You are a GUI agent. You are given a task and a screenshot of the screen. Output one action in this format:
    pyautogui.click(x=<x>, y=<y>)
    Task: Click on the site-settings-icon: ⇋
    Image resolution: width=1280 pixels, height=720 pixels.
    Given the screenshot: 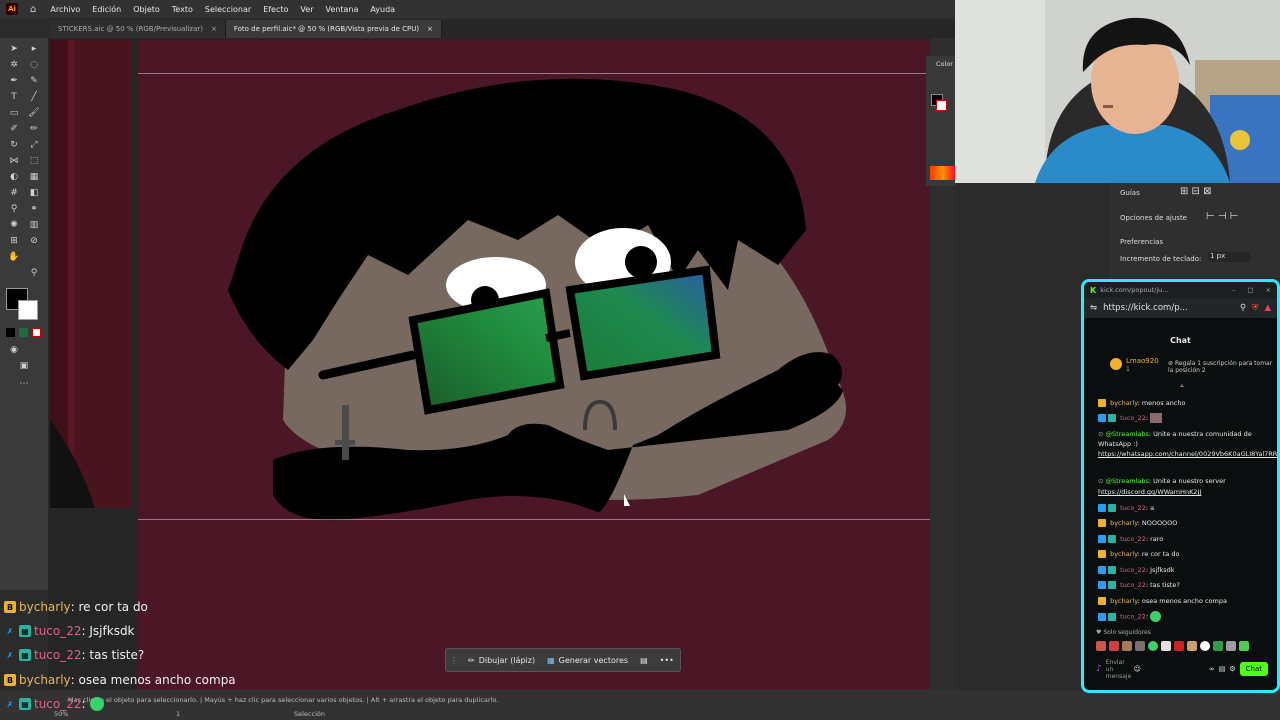 What is the action you would take?
    pyautogui.click(x=1093, y=308)
    